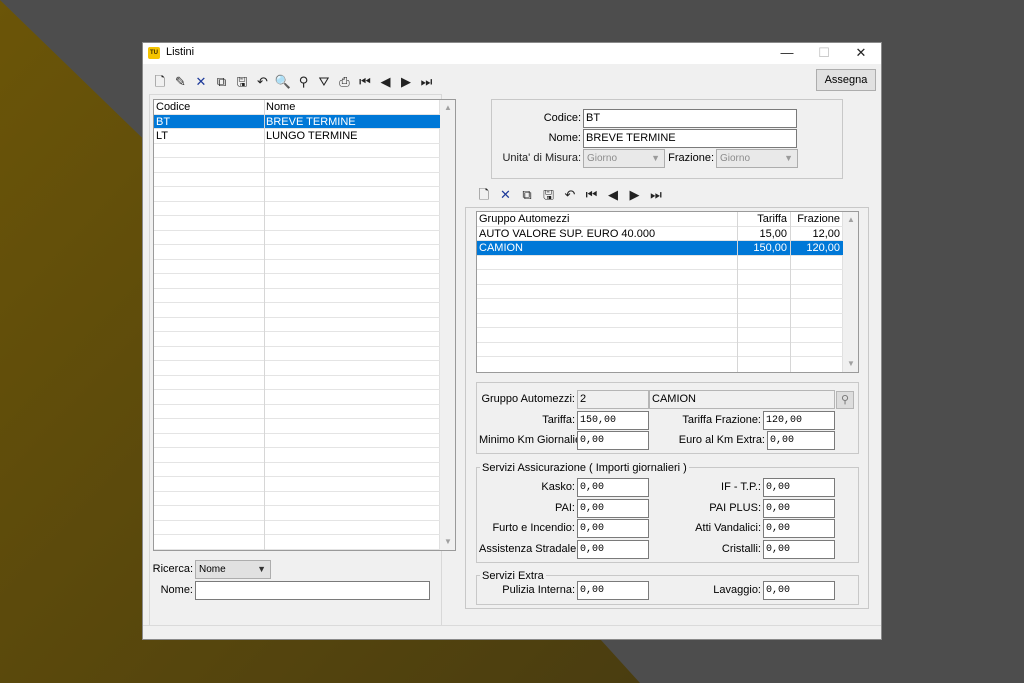  What do you see at coordinates (690, 138) in the screenshot?
I see `nome-input: BREVE TERMINE` at bounding box center [690, 138].